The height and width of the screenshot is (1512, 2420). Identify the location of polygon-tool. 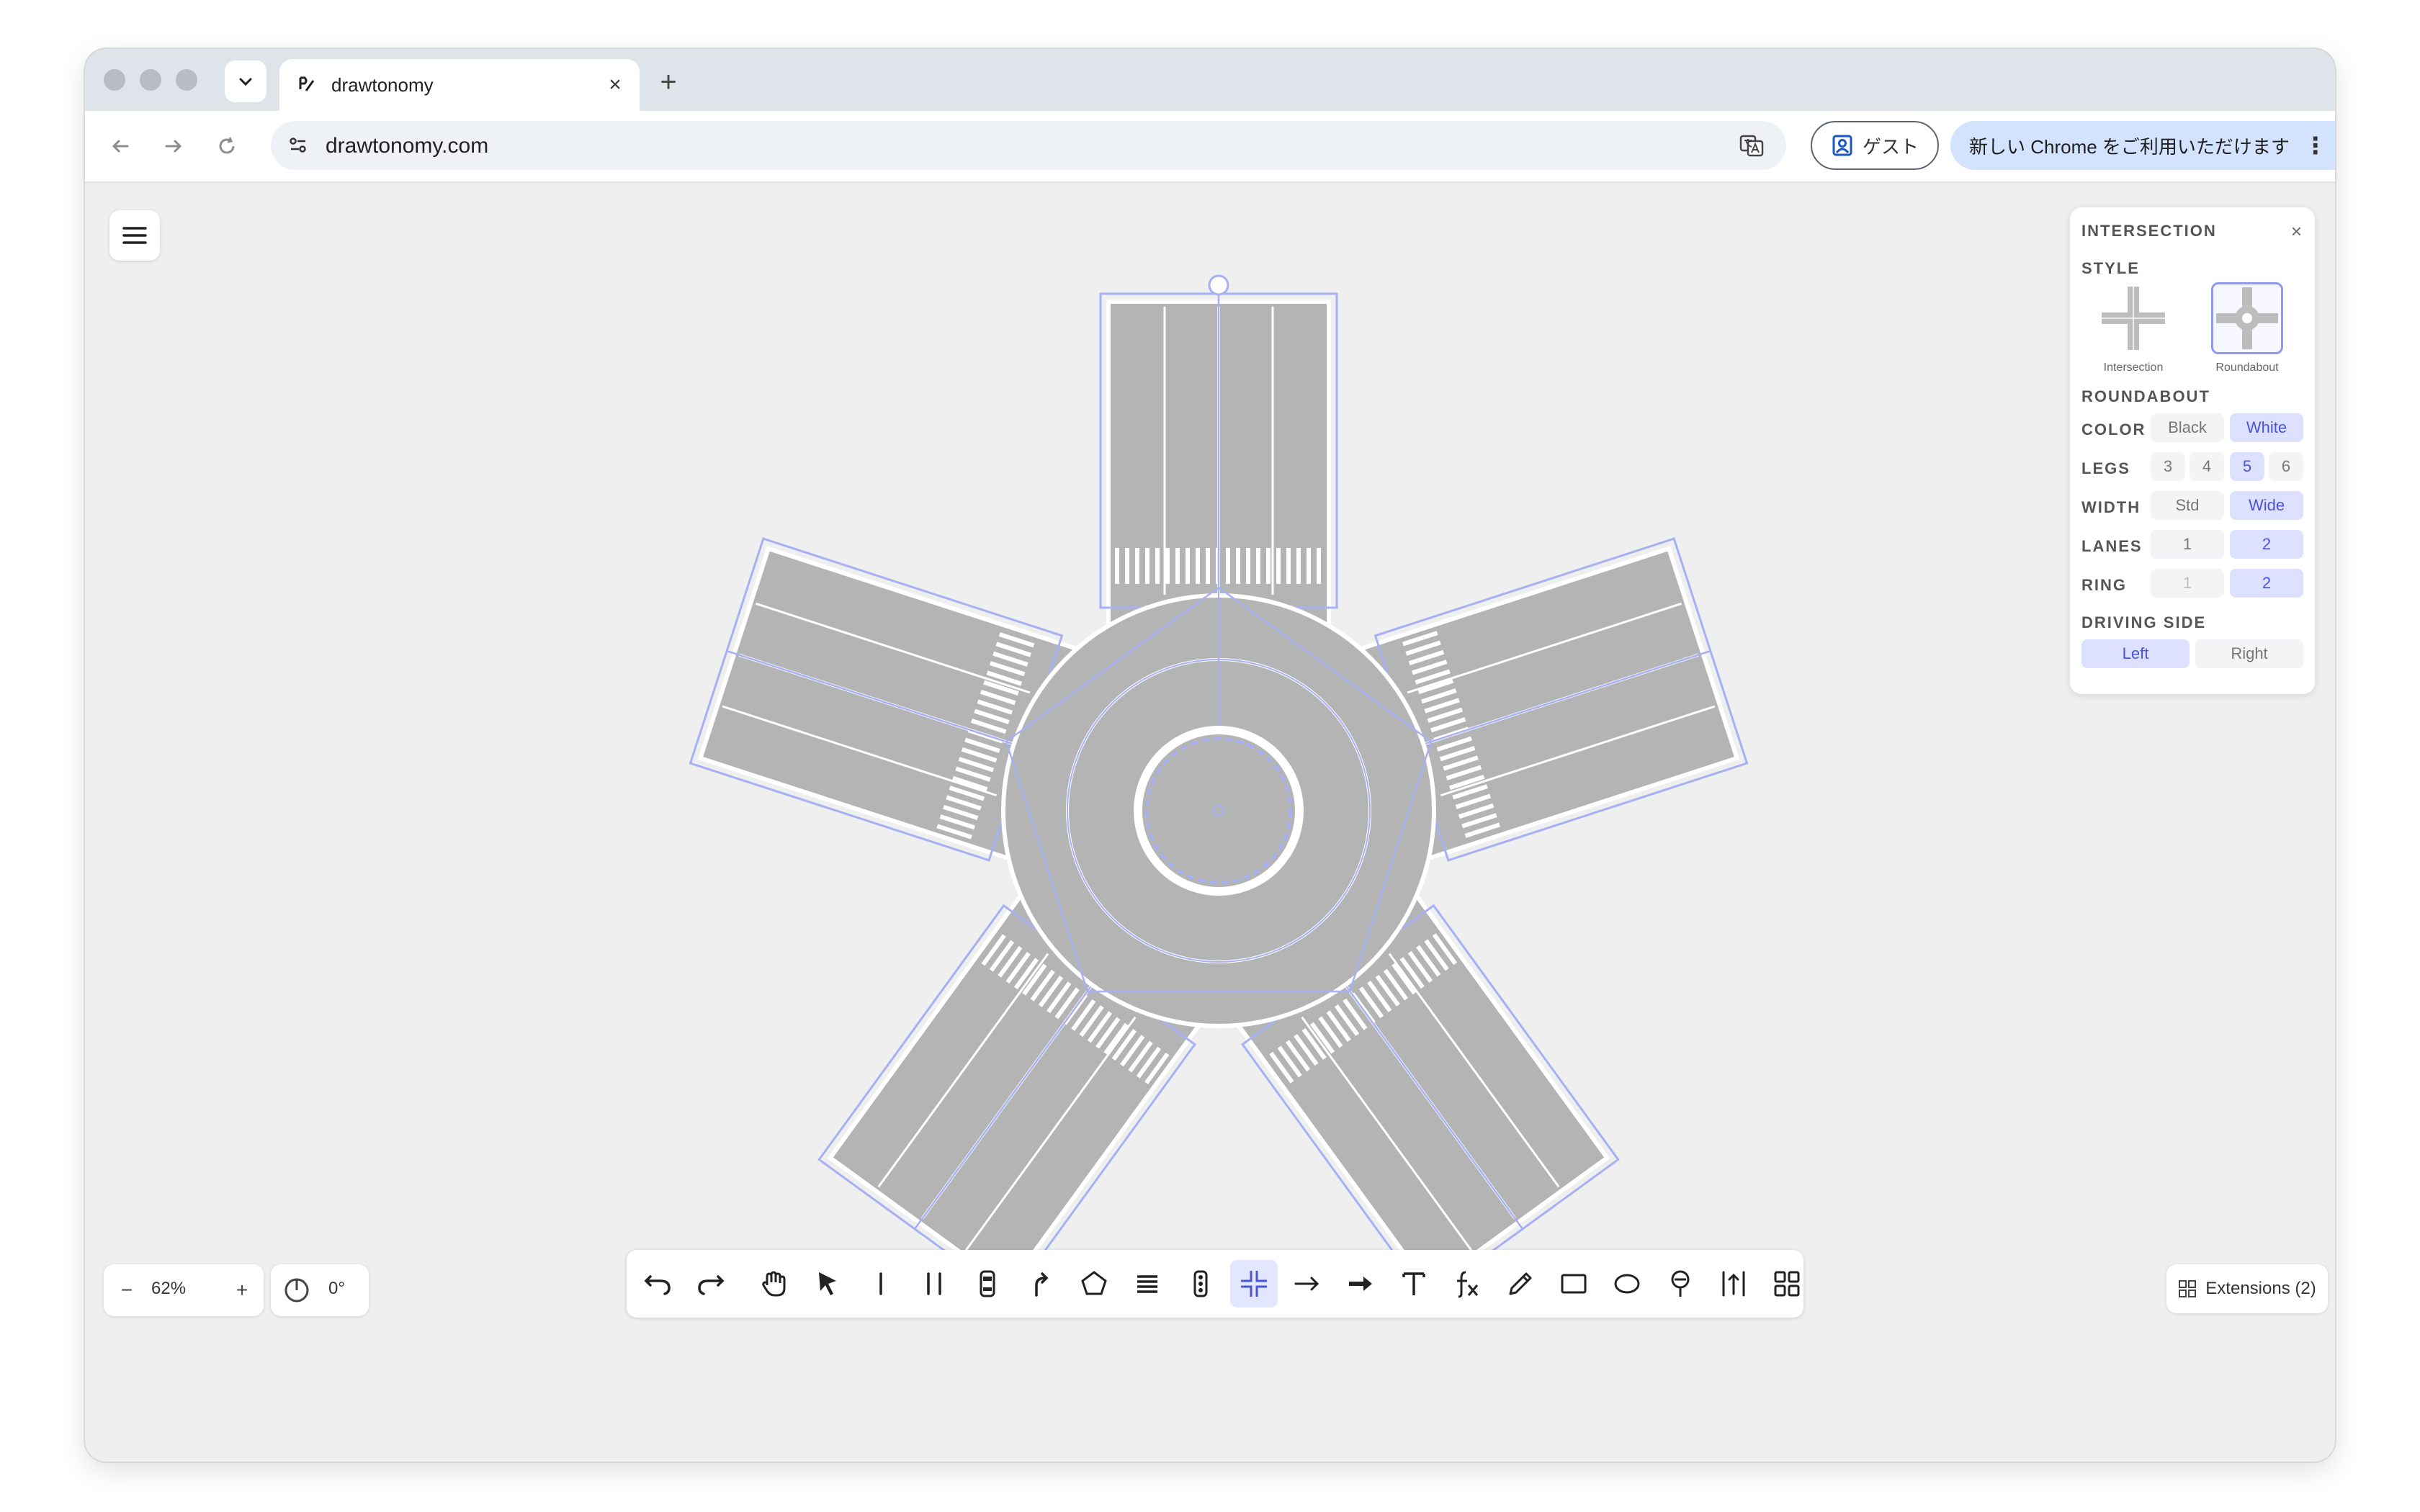
(1094, 1284).